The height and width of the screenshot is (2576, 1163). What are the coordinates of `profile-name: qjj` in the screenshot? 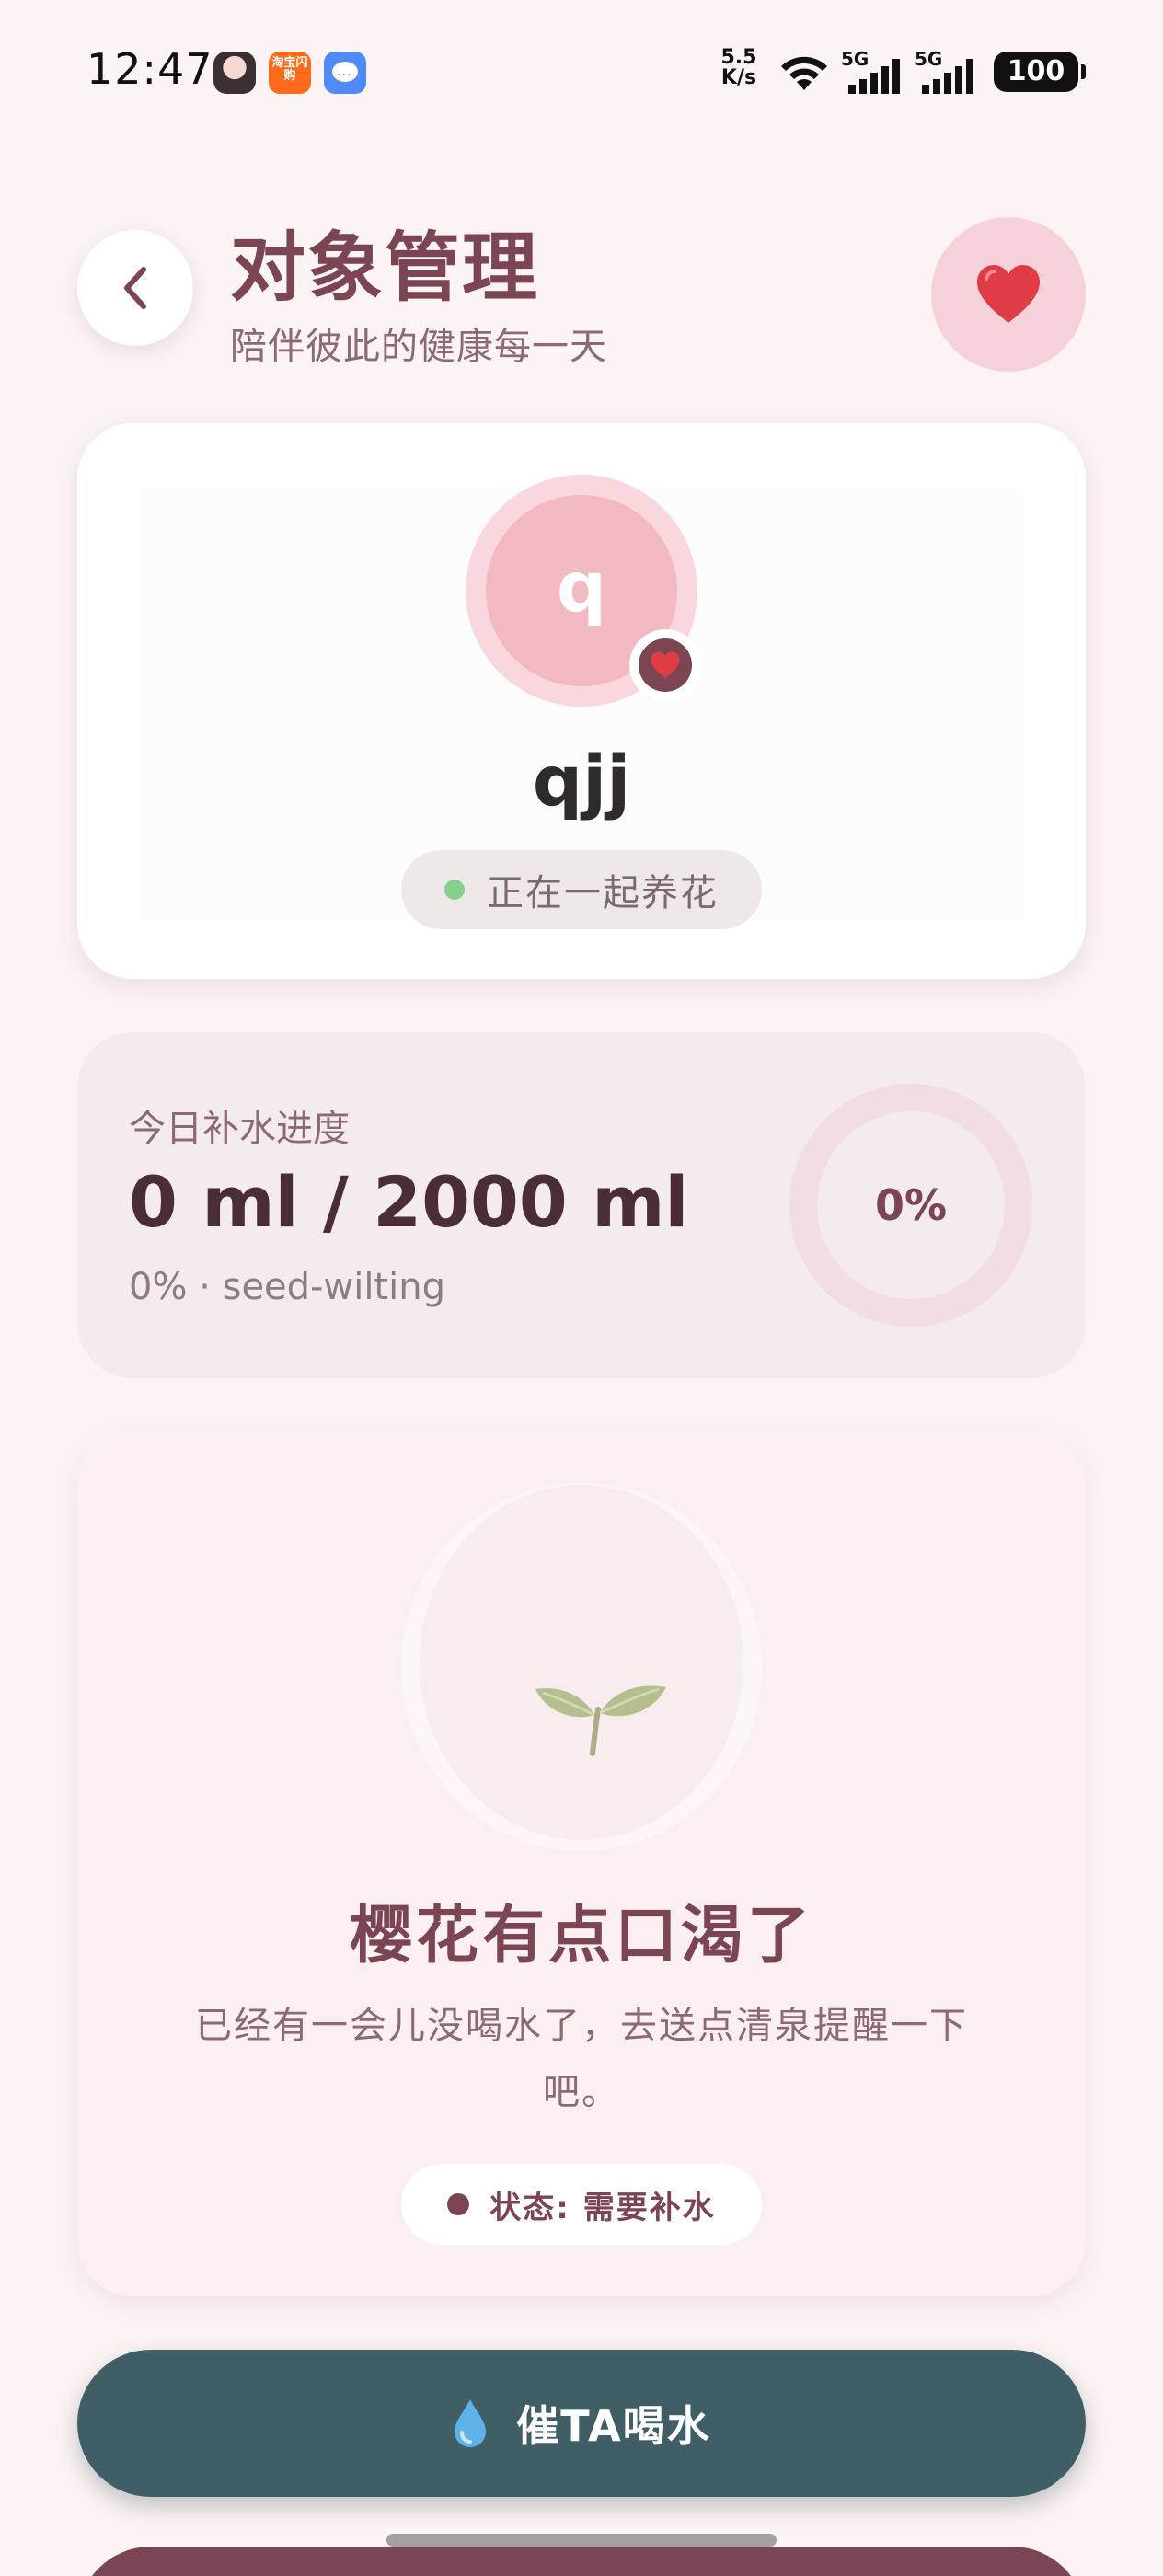 It's located at (581, 781).